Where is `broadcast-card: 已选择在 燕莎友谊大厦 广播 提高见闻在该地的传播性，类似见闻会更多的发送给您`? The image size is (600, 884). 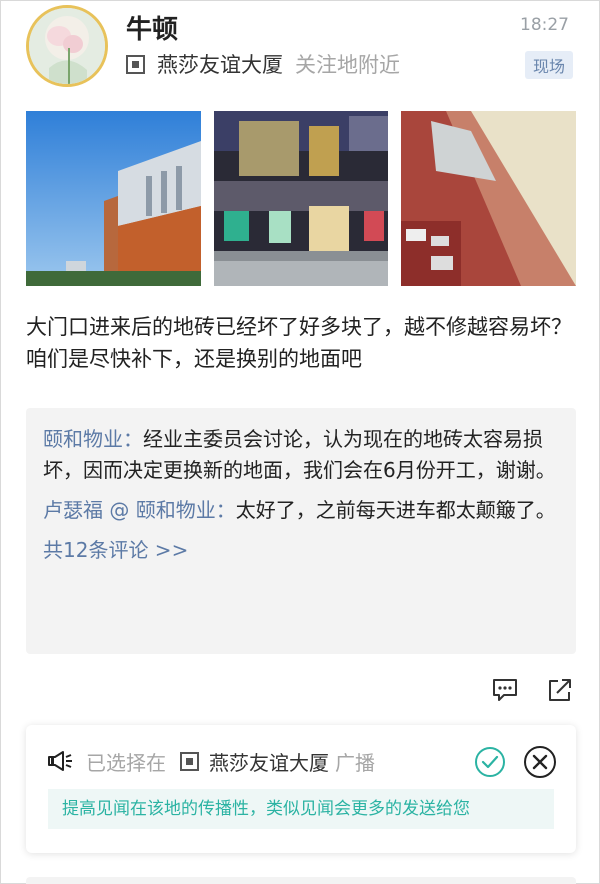
broadcast-card: 已选择在 燕莎友谊大厦 广播 提高见闻在该地的传播性，类似见闻会更多的发送给您 is located at coordinates (301, 789).